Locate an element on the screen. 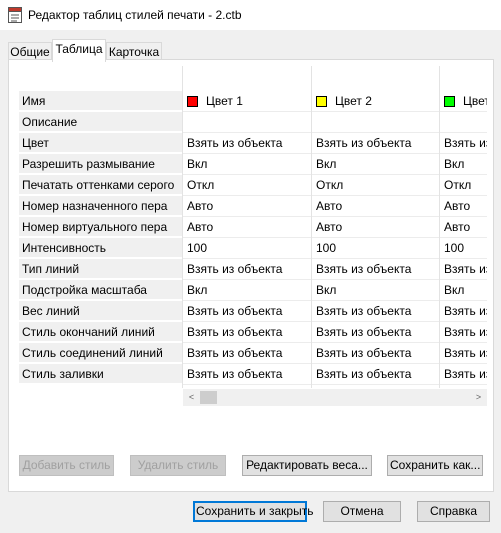 Image resolution: width=501 pixels, height=533 pixels. style-name: Цвет 1 is located at coordinates (224, 101).